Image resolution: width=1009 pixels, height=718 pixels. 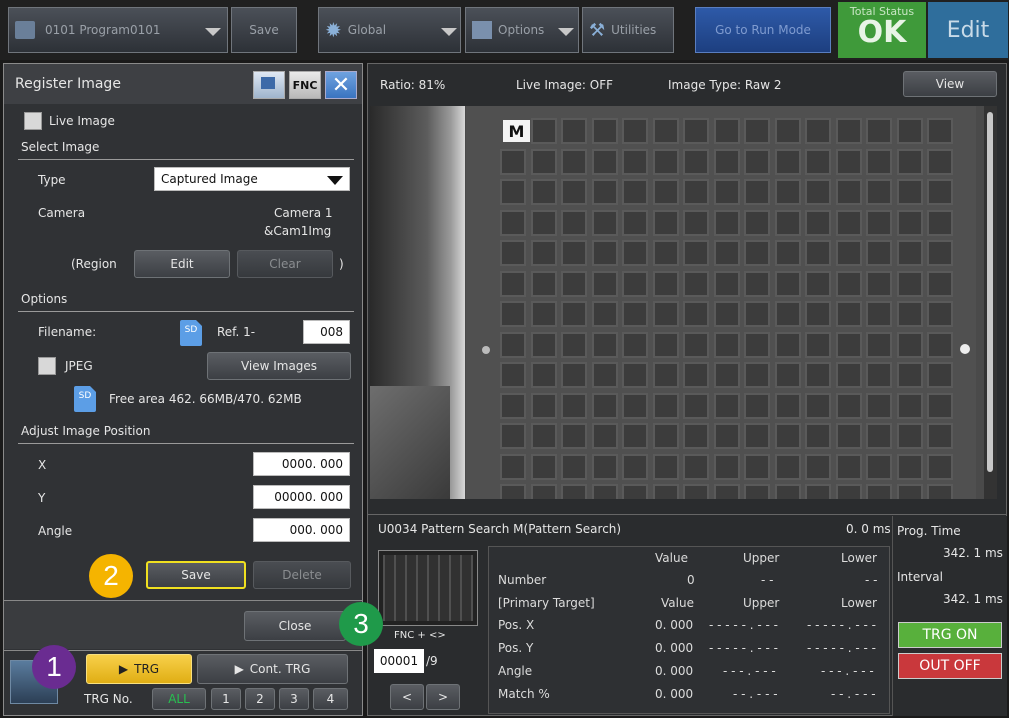 I want to click on result-thumbnail, so click(x=428, y=588).